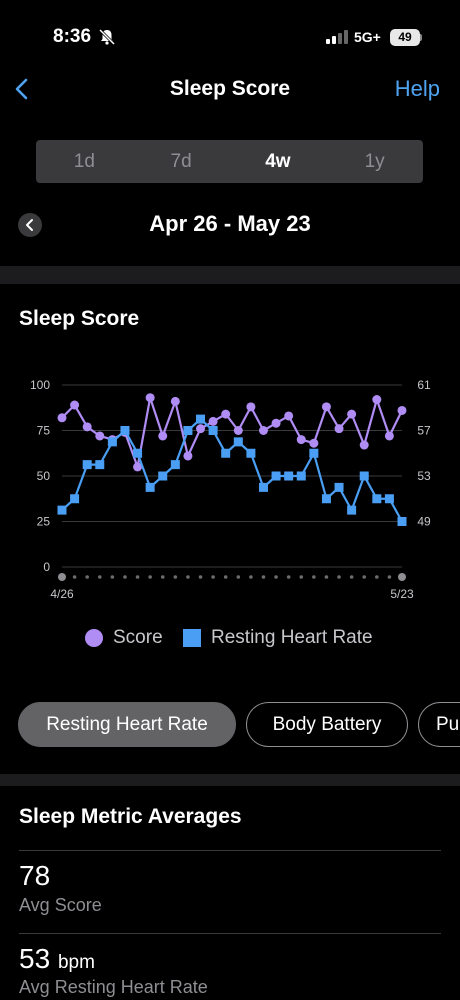 The height and width of the screenshot is (1000, 460). Describe the element at coordinates (338, 37) in the screenshot. I see `signal-icon` at that location.